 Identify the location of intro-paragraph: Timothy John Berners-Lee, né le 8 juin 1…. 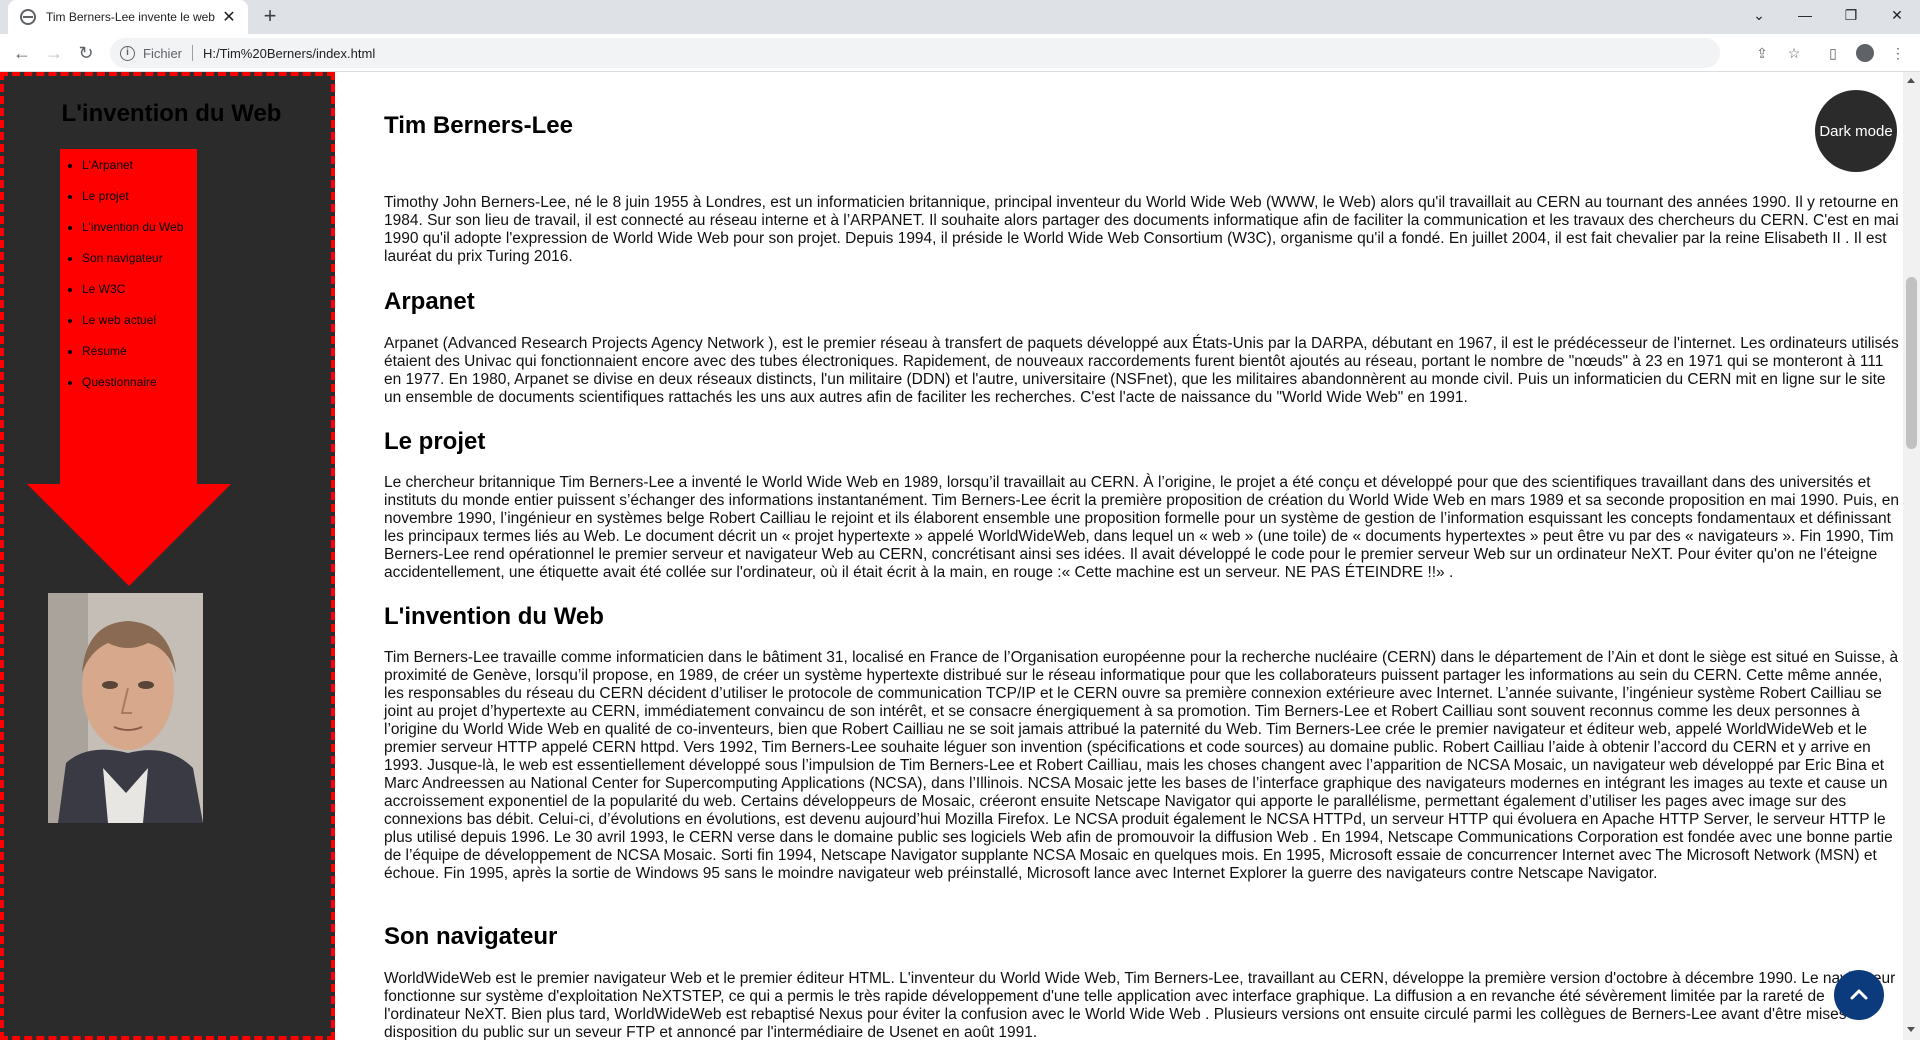
(1141, 229).